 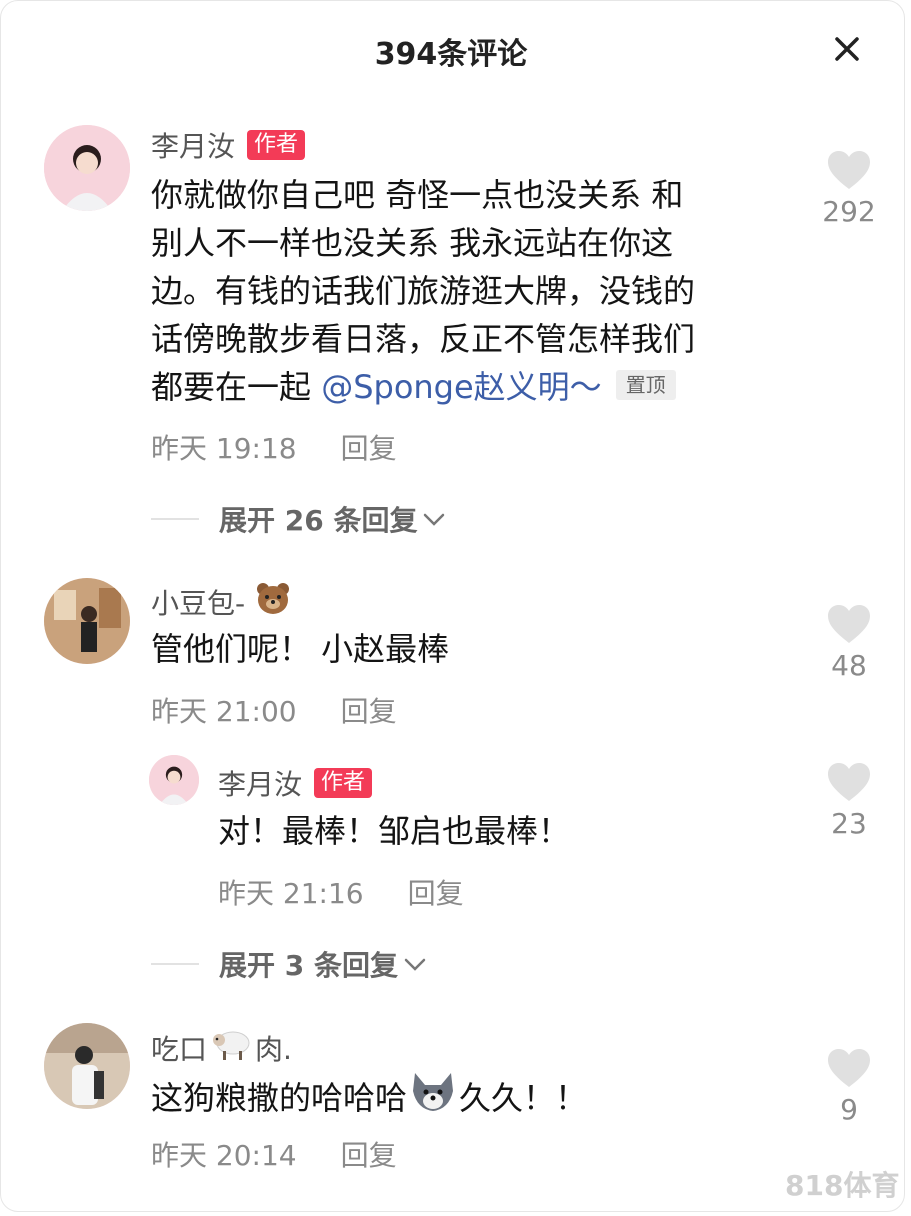 What do you see at coordinates (423, 291) in the screenshot?
I see `comment-line: 边。有钱的话我们旅游逛大牌，没钱的` at bounding box center [423, 291].